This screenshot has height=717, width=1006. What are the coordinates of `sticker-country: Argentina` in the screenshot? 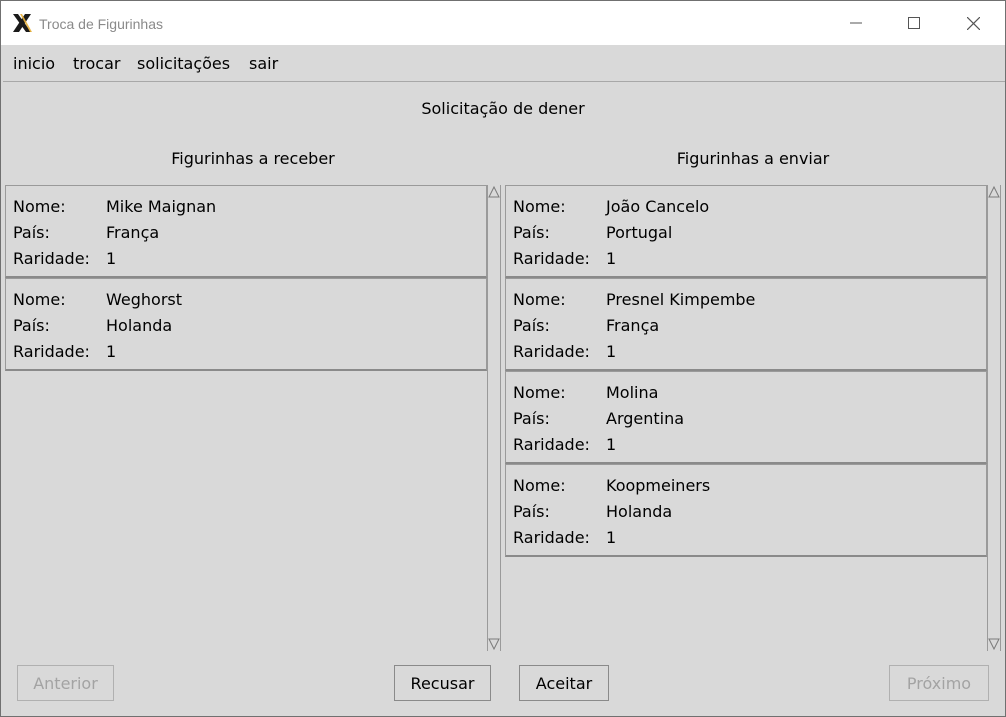 It's located at (645, 418).